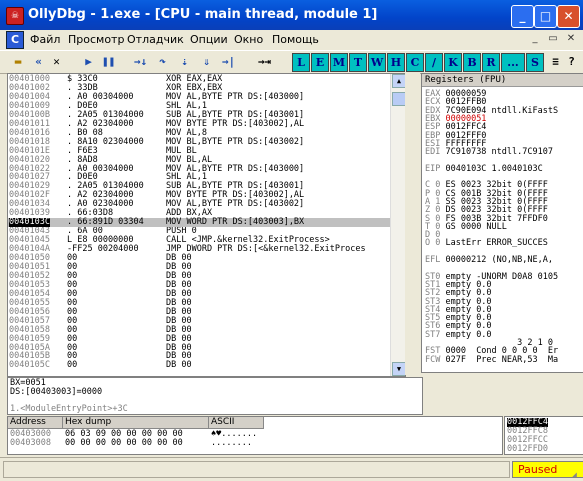 The image size is (583, 481). Describe the element at coordinates (491, 360) in the screenshot. I see `register-line: FCW 027F Prec NEAR,53 Ma` at that location.